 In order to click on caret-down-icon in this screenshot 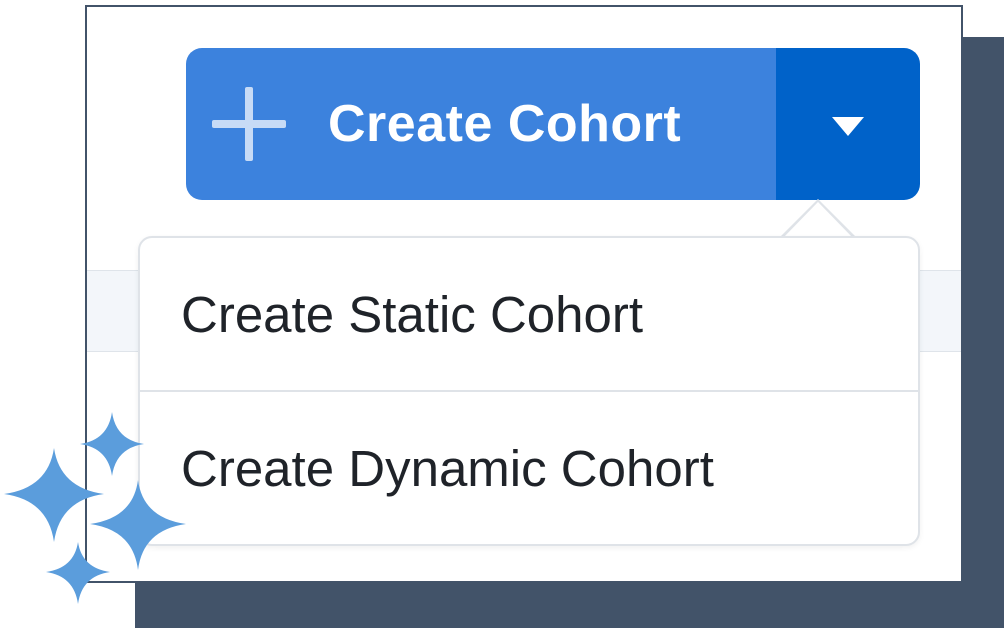, I will do `click(848, 126)`.